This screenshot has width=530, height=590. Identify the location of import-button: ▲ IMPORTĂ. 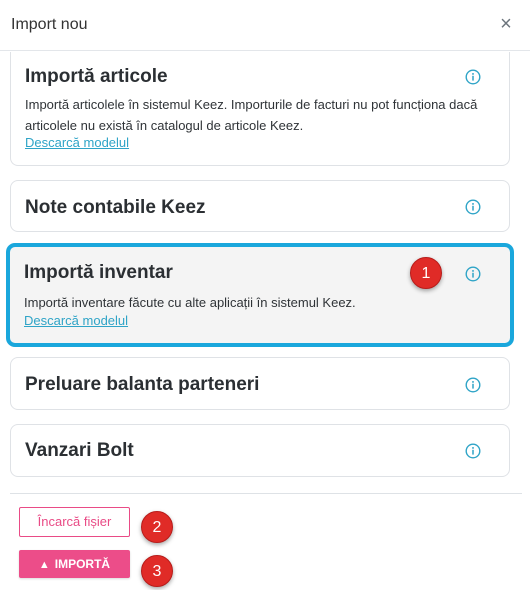
(74, 564).